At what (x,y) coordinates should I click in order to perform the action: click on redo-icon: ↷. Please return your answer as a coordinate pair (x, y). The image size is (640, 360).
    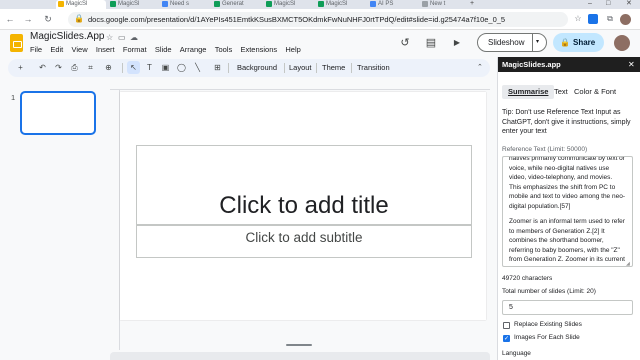
    Looking at the image, I should click on (58, 67).